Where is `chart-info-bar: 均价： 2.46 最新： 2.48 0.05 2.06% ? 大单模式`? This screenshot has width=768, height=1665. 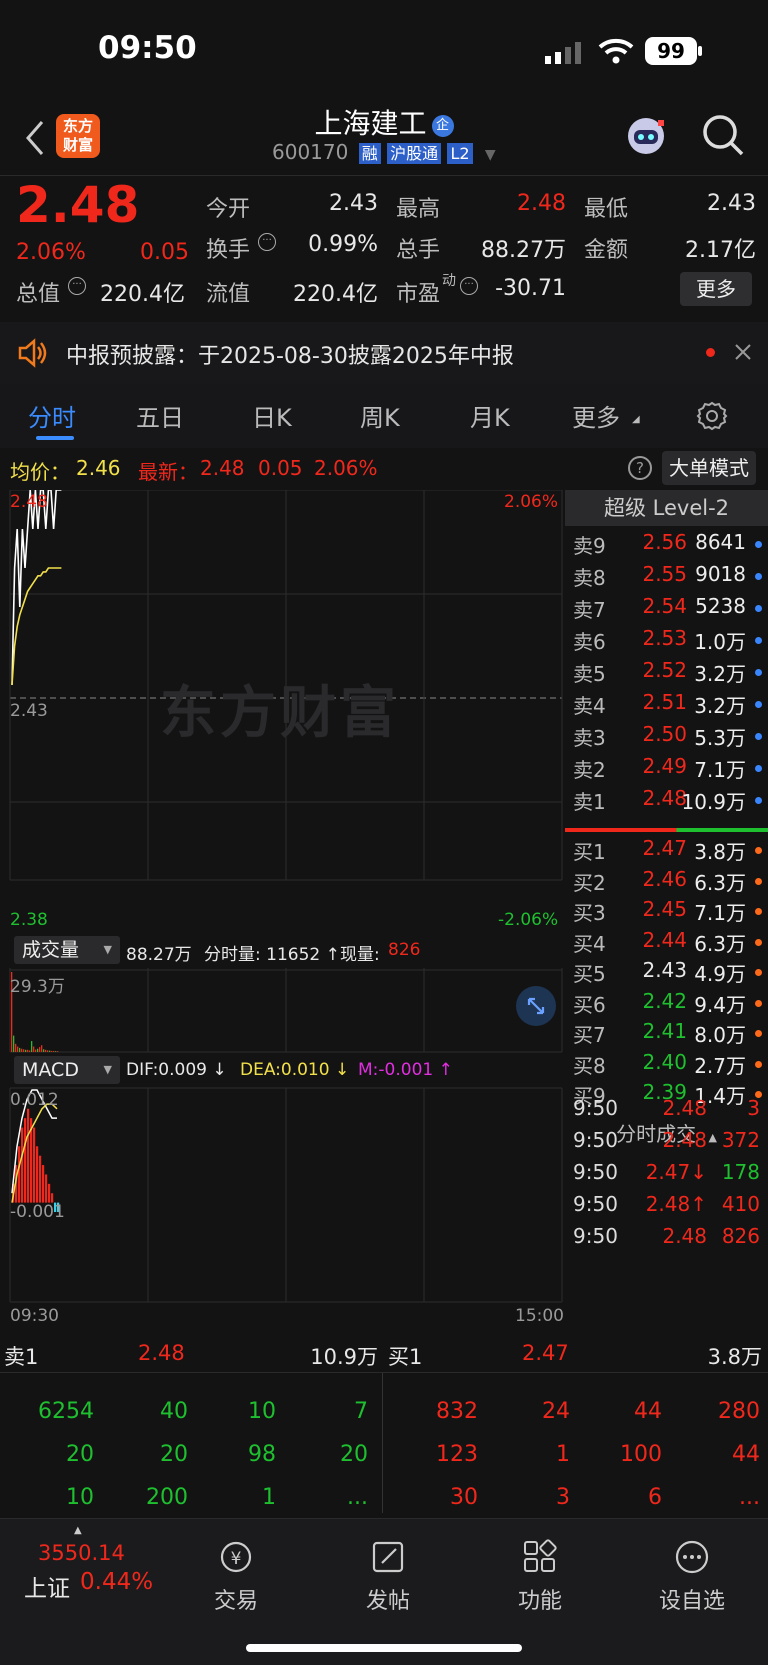
chart-info-bar: 均价： 2.46 最新： 2.48 0.05 2.06% ? 大单模式 is located at coordinates (384, 469).